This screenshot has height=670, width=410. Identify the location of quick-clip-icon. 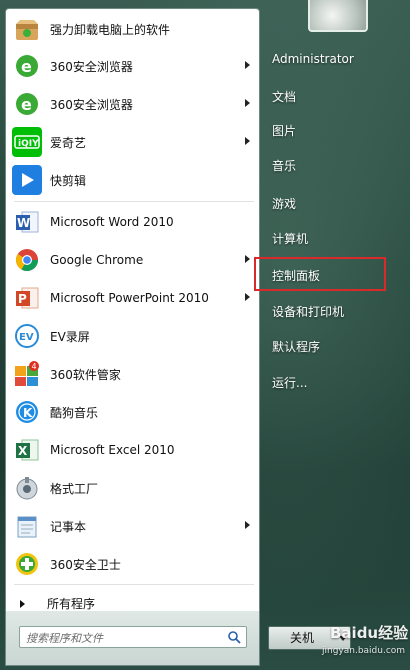
(27, 180).